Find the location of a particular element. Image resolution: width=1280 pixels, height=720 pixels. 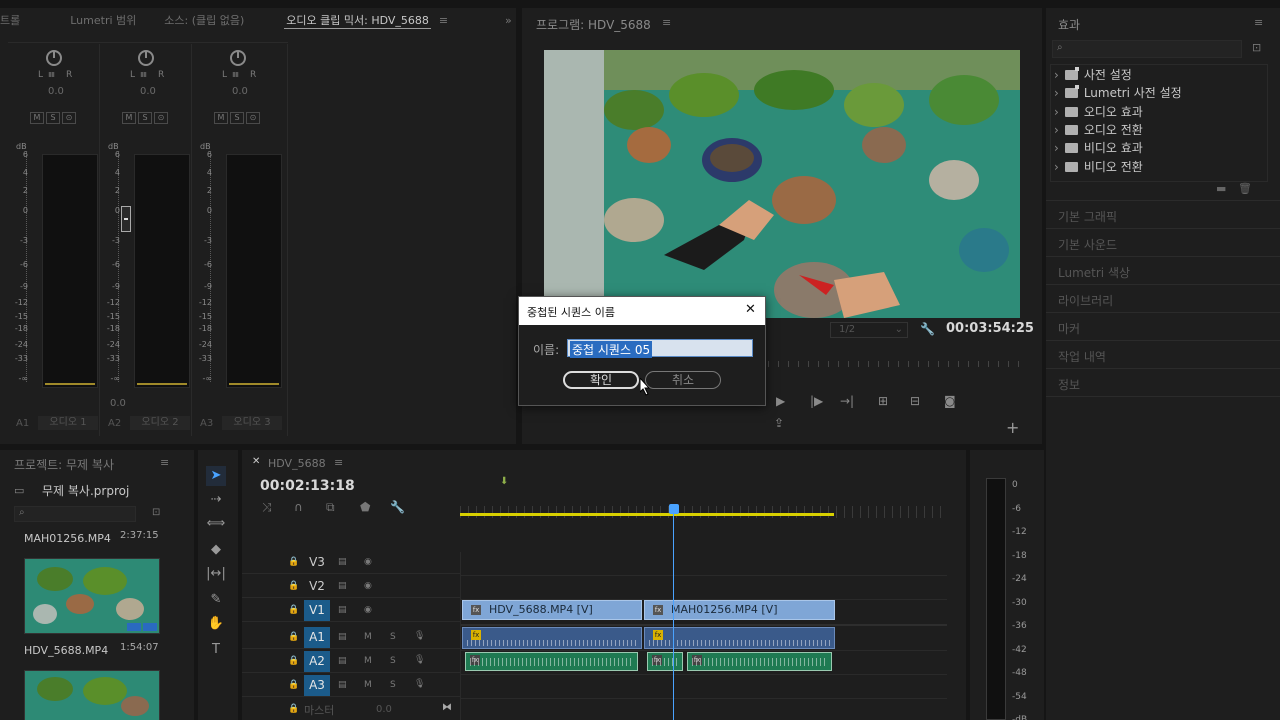

a2-clip-1: fx is located at coordinates (551, 661).